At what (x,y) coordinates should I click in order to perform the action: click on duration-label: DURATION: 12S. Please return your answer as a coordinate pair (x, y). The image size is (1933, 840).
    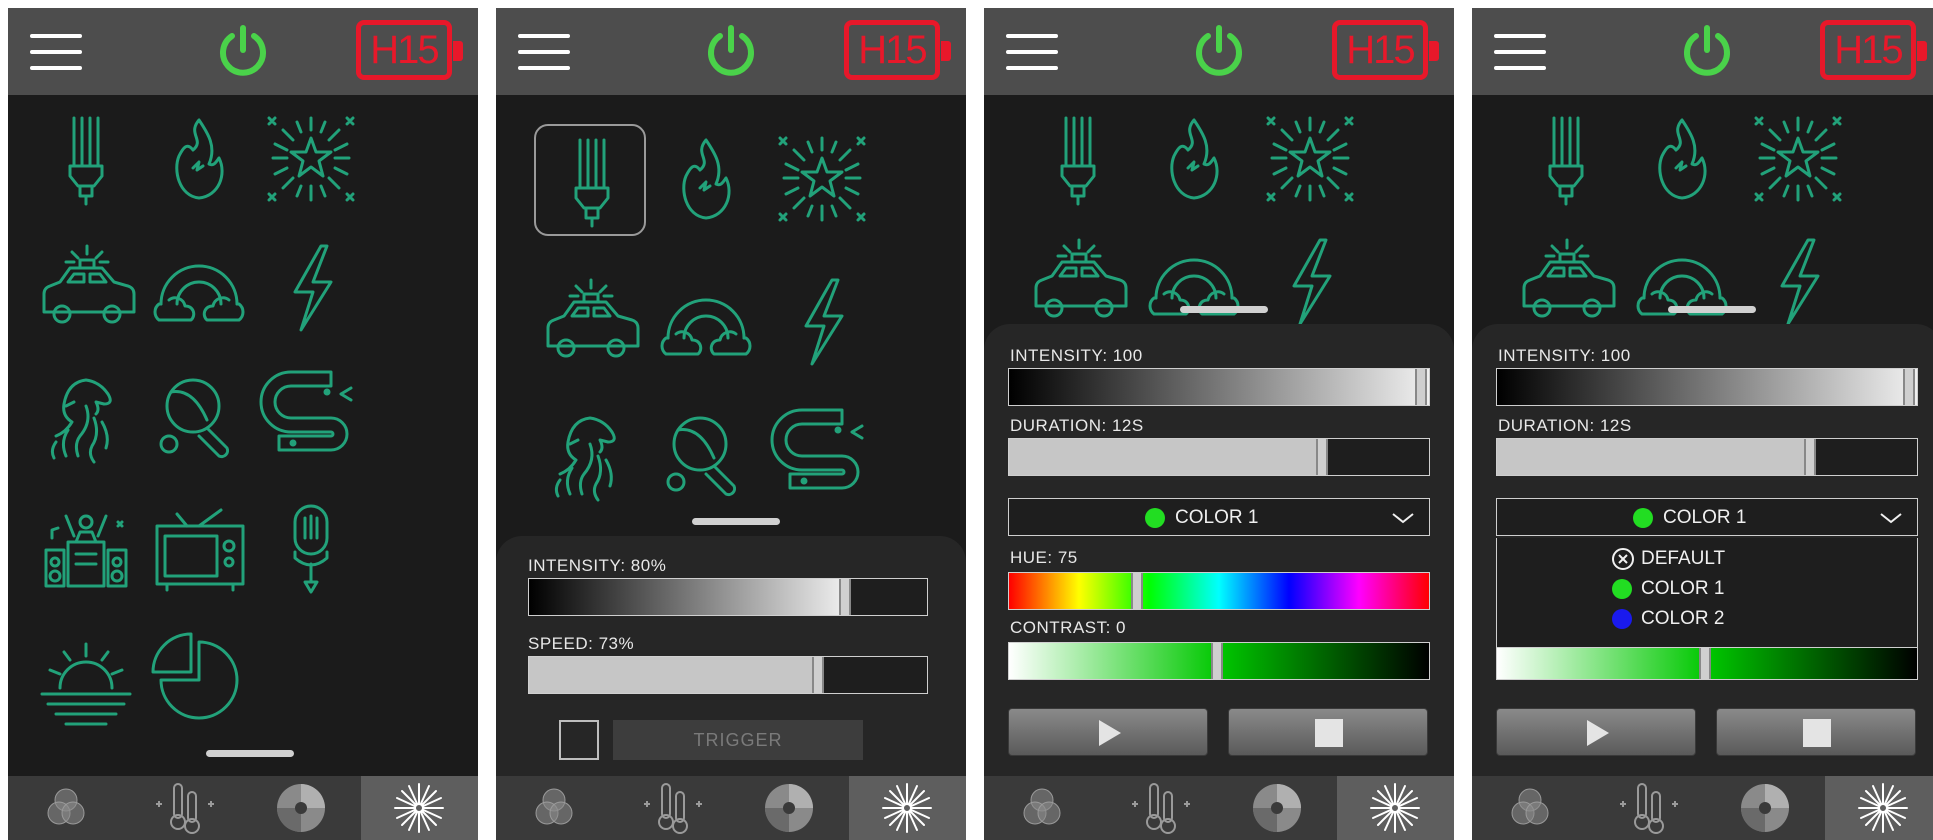
    Looking at the image, I should click on (1077, 425).